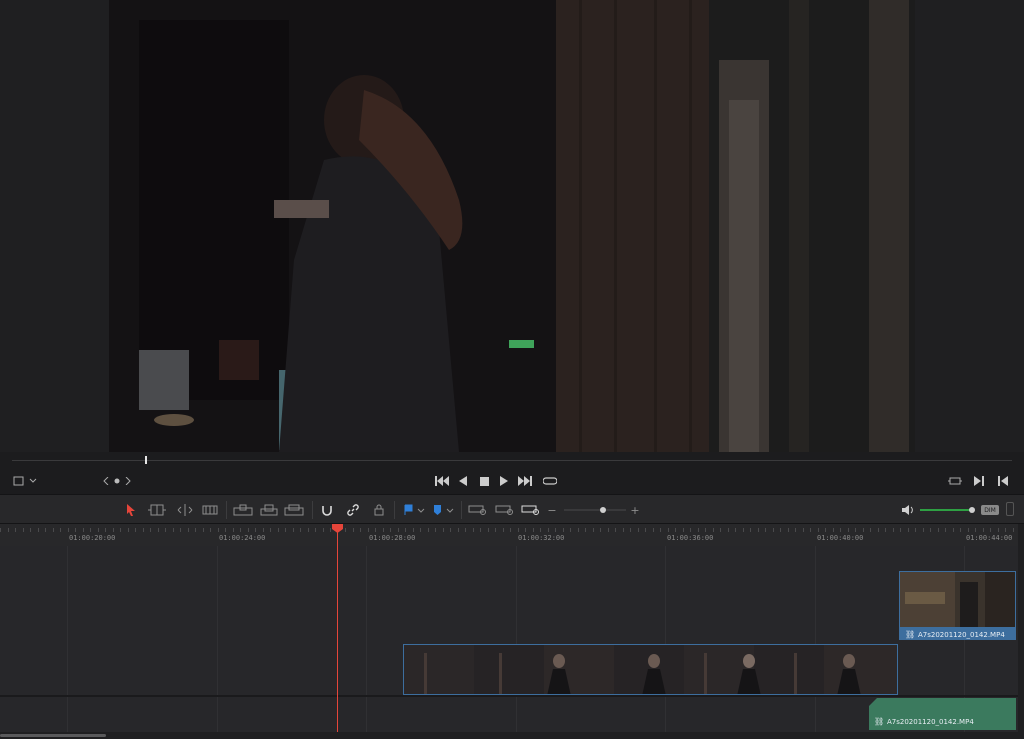 The width and height of the screenshot is (1024, 739). What do you see at coordinates (531, 510) in the screenshot?
I see `custom-zoom-button` at bounding box center [531, 510].